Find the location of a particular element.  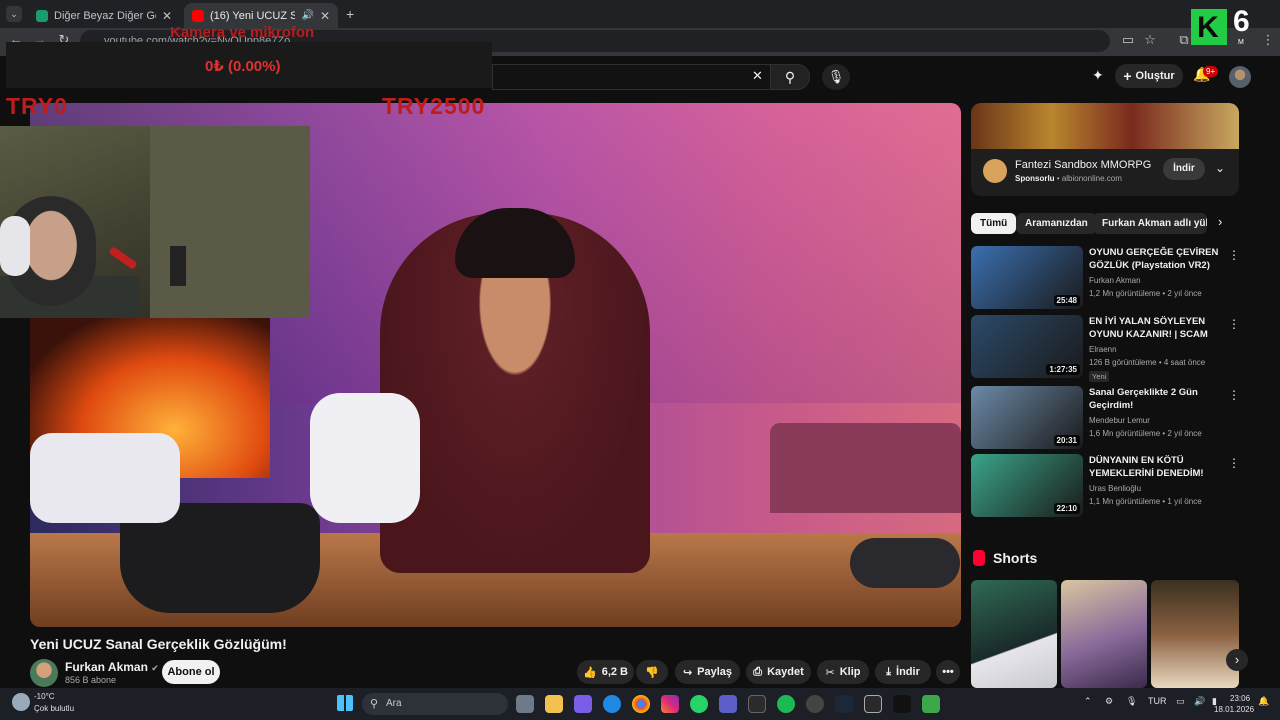

recommendation-thumbnail: 20:31 is located at coordinates (1027, 417).